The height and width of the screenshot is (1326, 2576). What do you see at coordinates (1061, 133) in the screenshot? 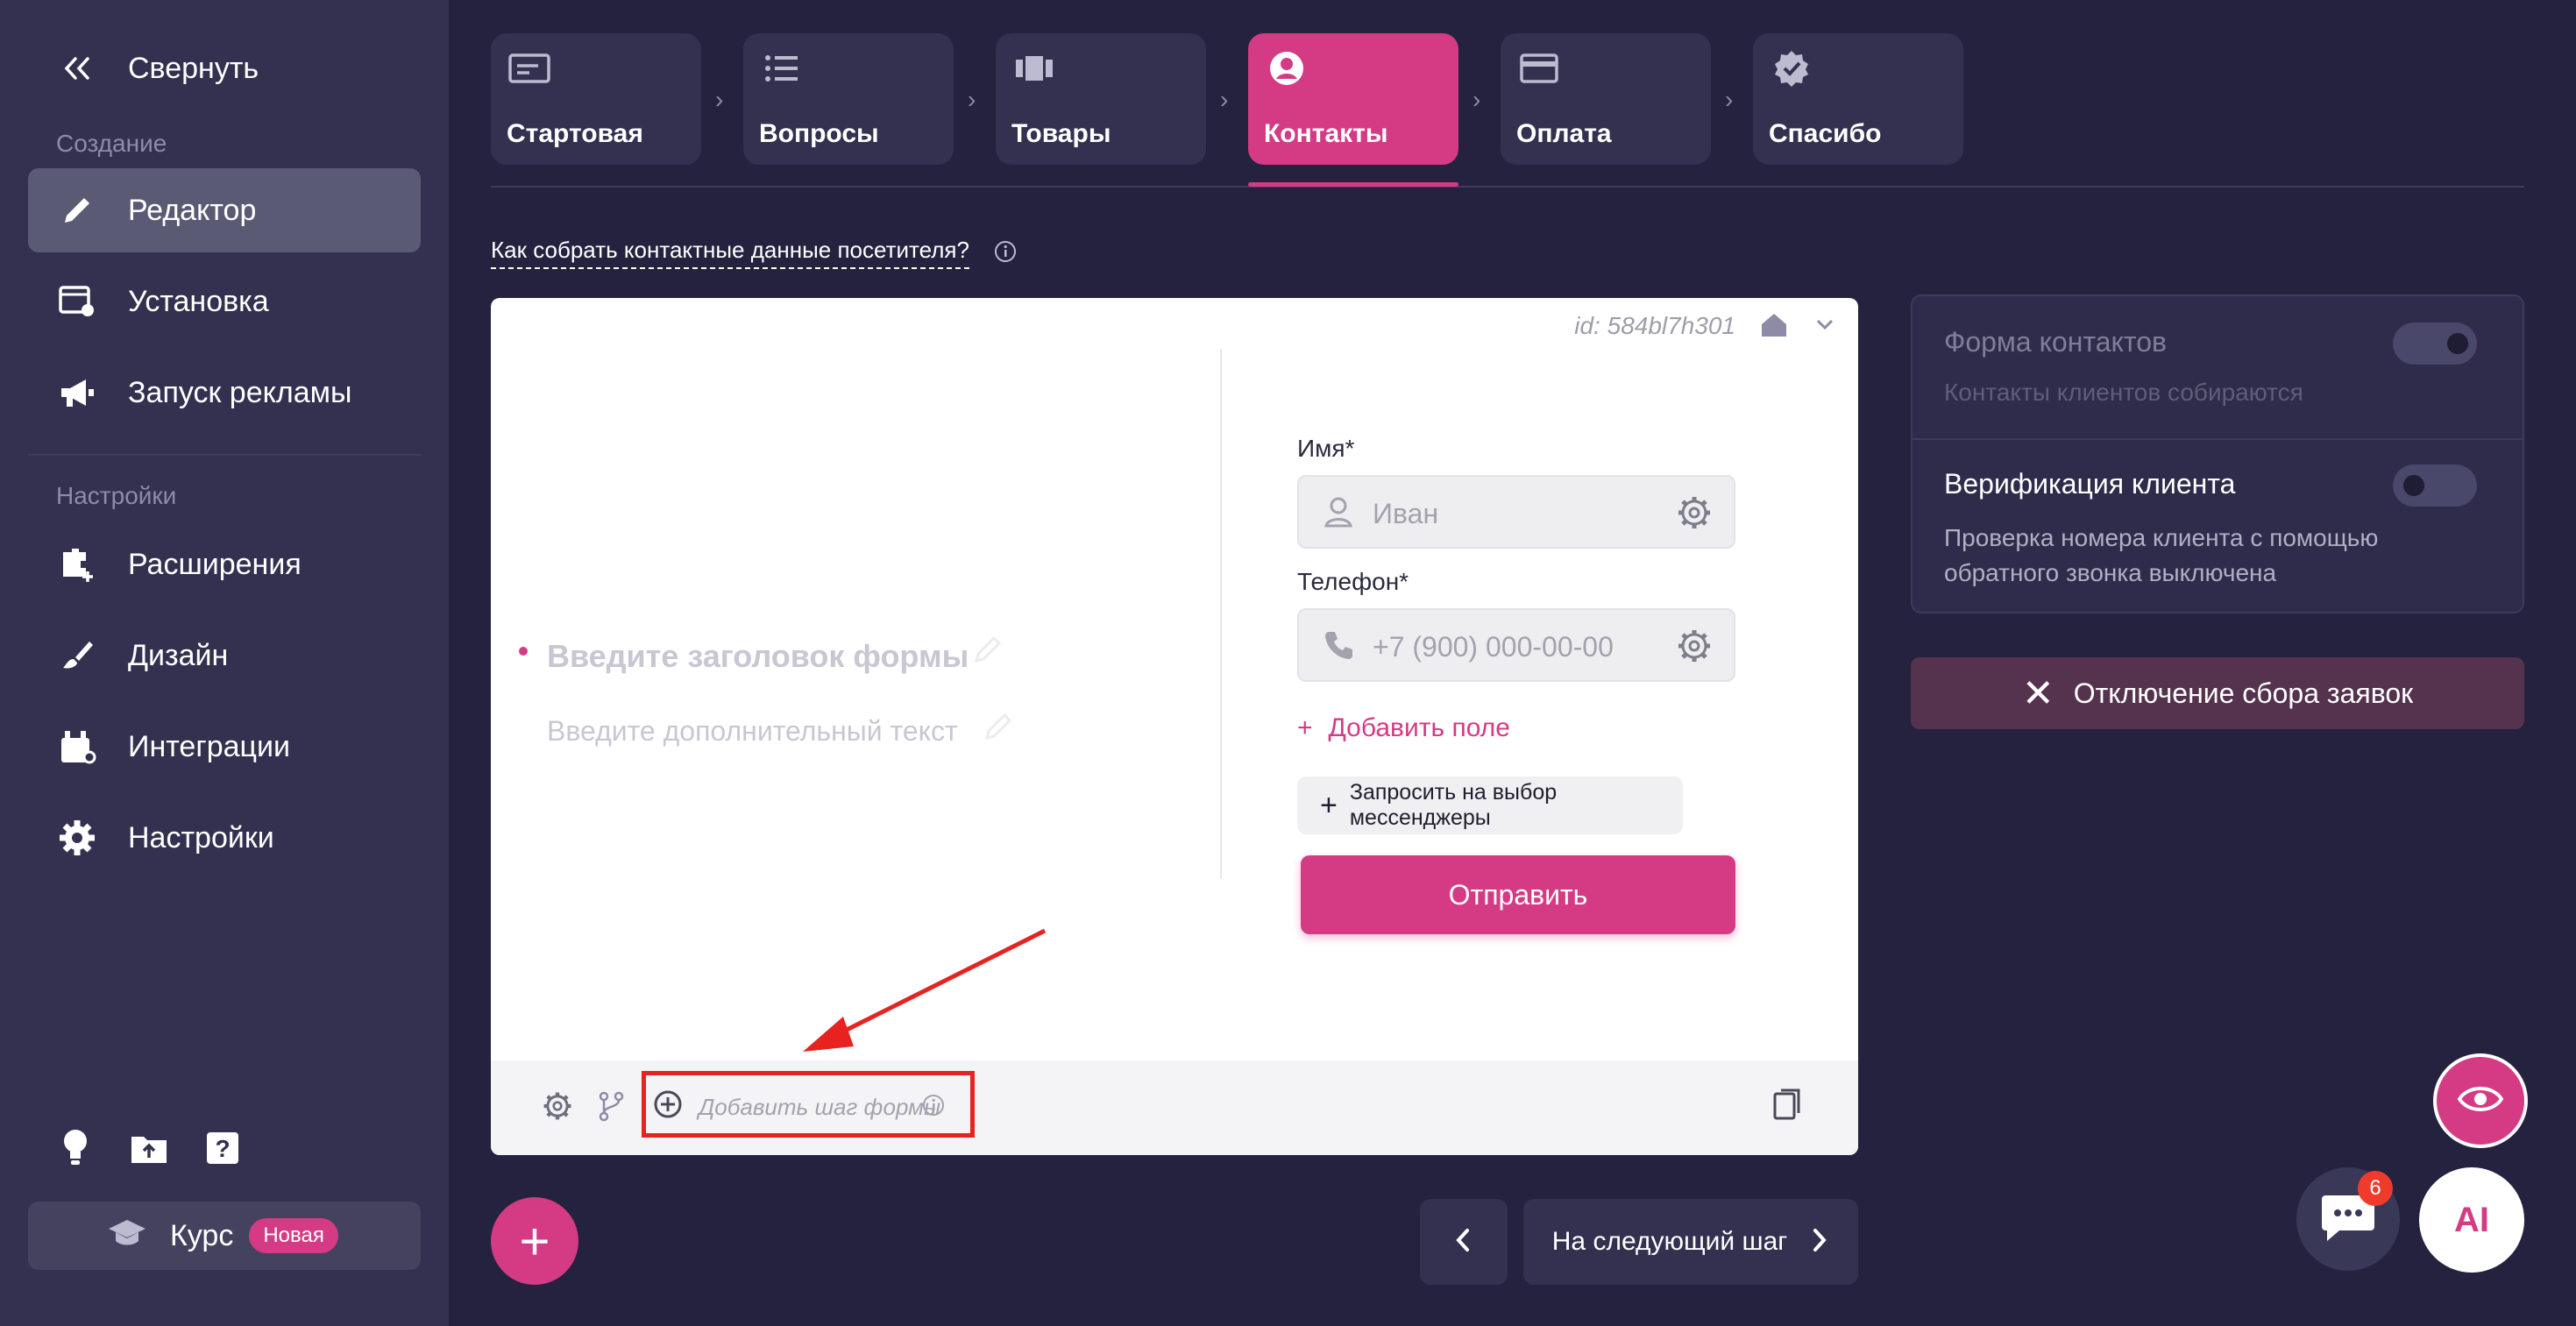
I see `step-label: Товары` at bounding box center [1061, 133].